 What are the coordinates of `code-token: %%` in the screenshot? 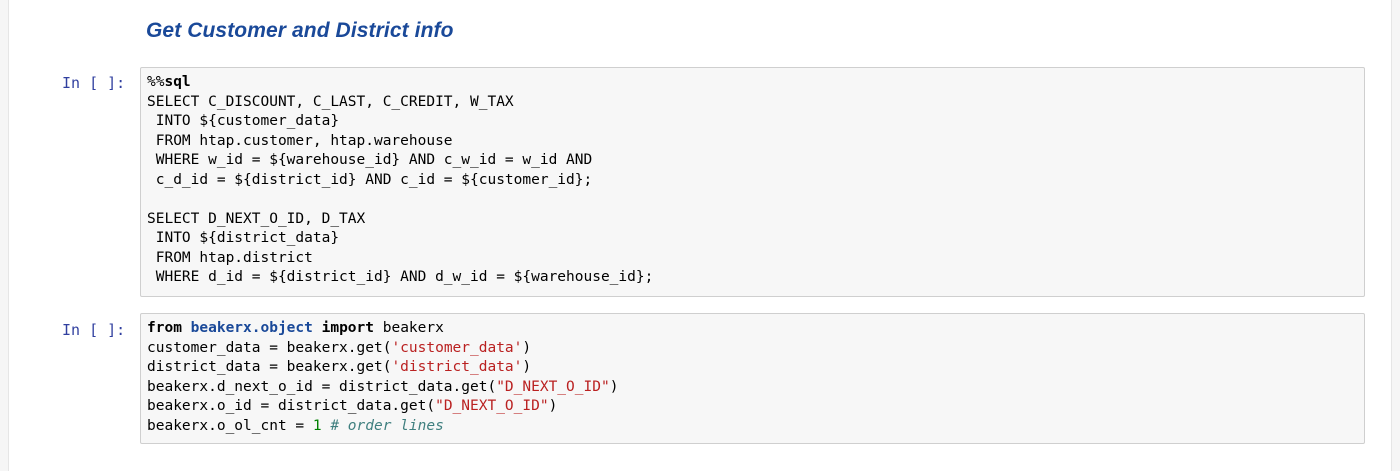 It's located at (156, 82).